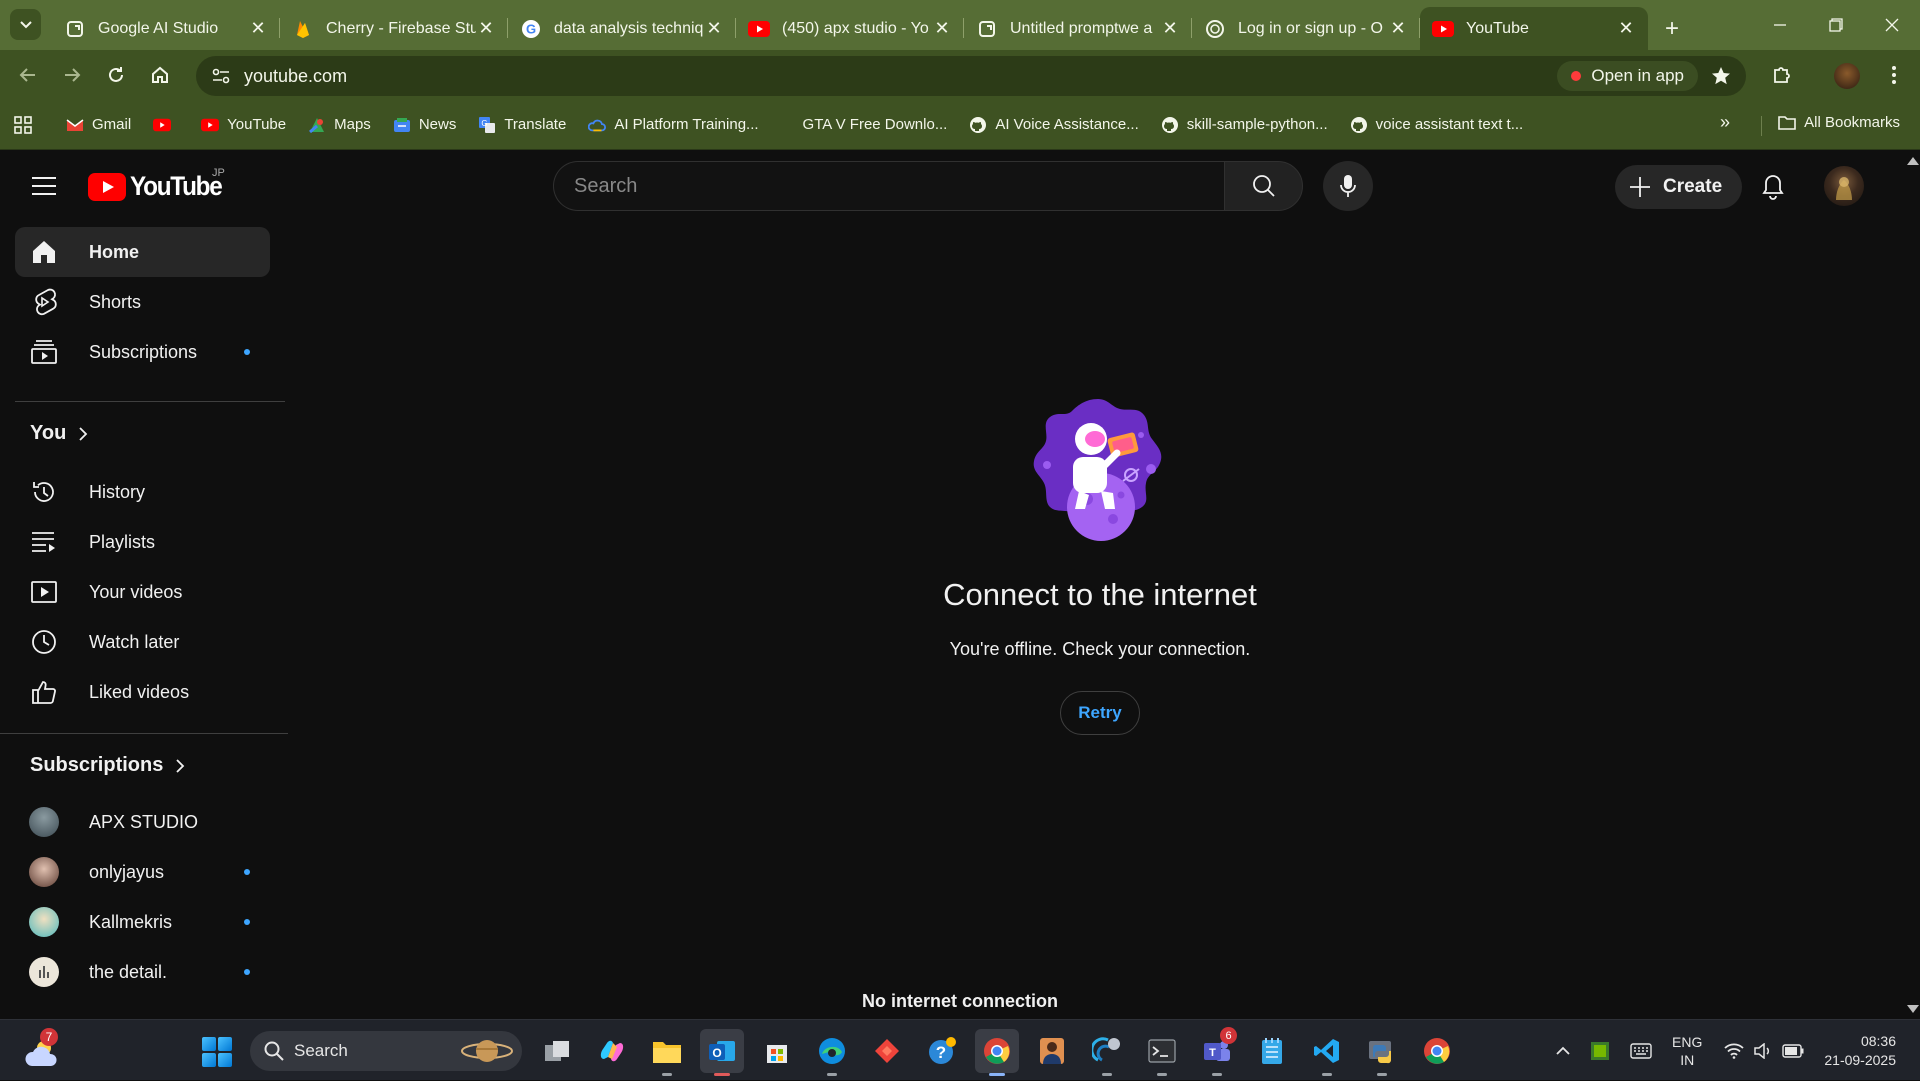 The height and width of the screenshot is (1081, 1920). What do you see at coordinates (142, 822) in the screenshot?
I see `subscription-channel: APX STUDIO` at bounding box center [142, 822].